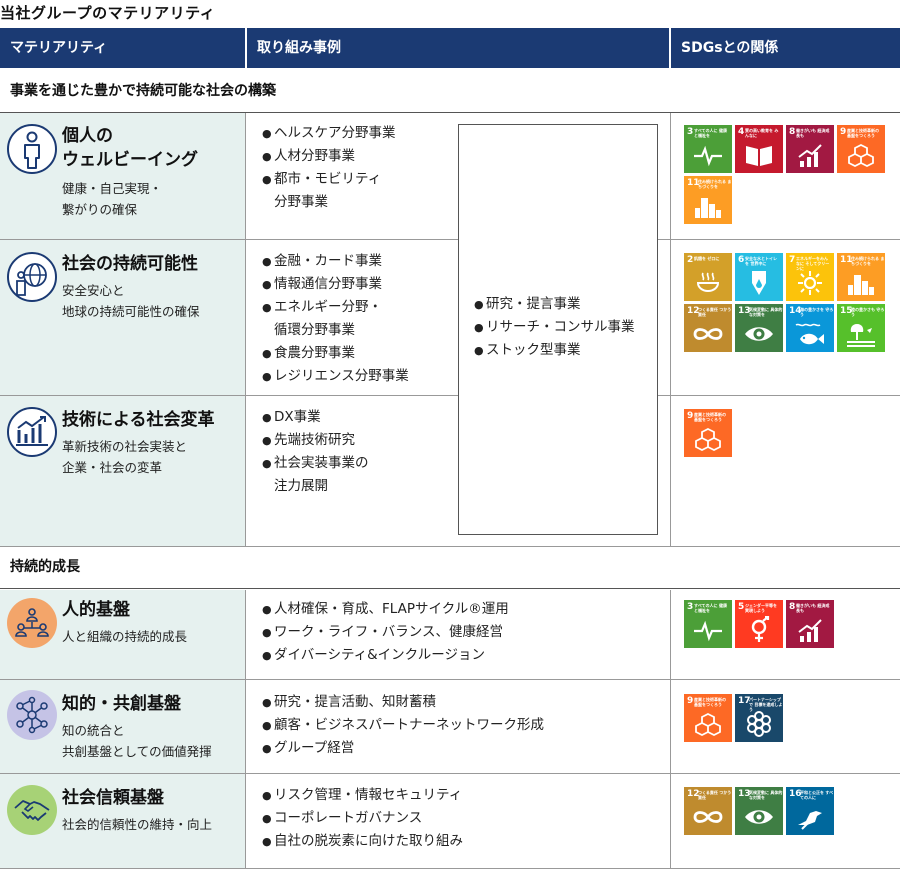 The width and height of the screenshot is (900, 869). I want to click on materiality-title: 個人の ウェルビーイング, so click(130, 148).